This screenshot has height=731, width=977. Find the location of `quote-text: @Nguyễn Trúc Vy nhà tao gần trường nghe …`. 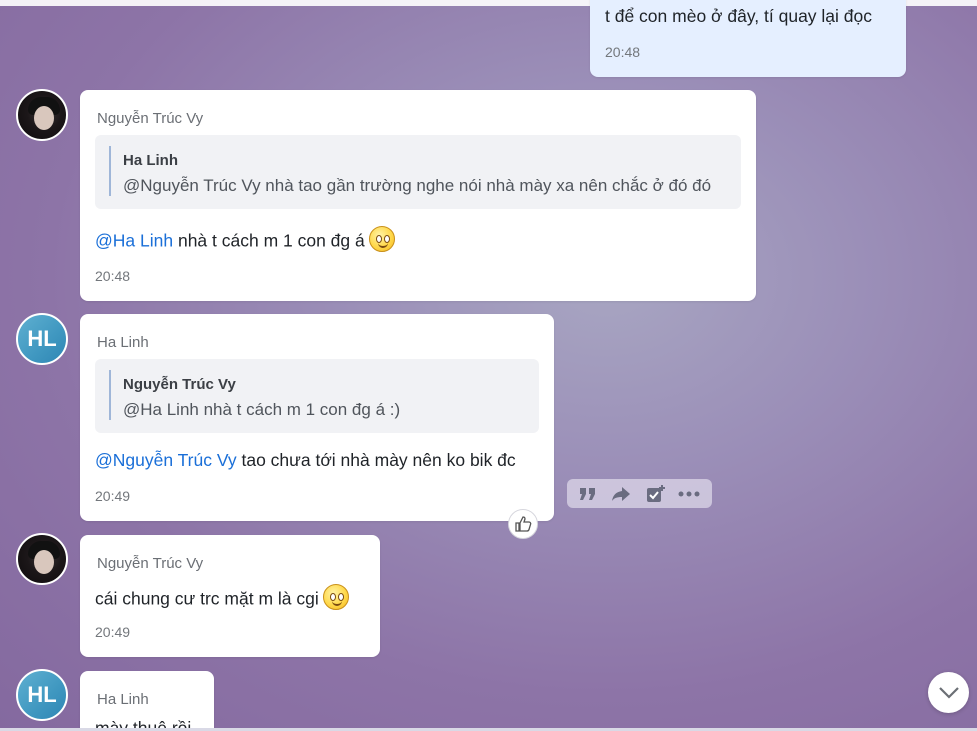

quote-text: @Nguyễn Trúc Vy nhà tao gần trường nghe … is located at coordinates (417, 185).